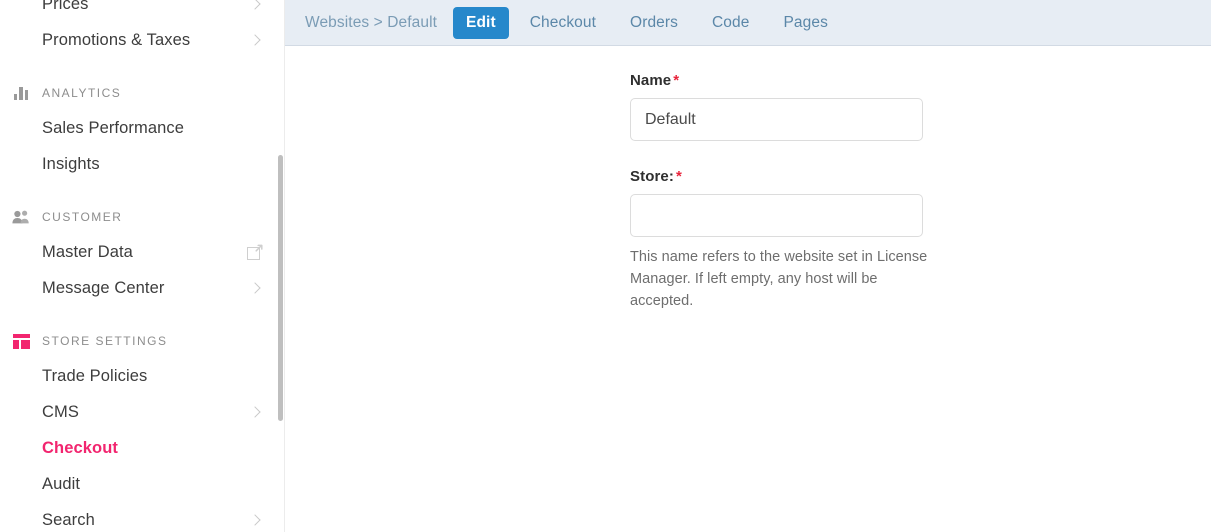  What do you see at coordinates (80, 447) in the screenshot?
I see `sidebar-item-label: Checkout` at bounding box center [80, 447].